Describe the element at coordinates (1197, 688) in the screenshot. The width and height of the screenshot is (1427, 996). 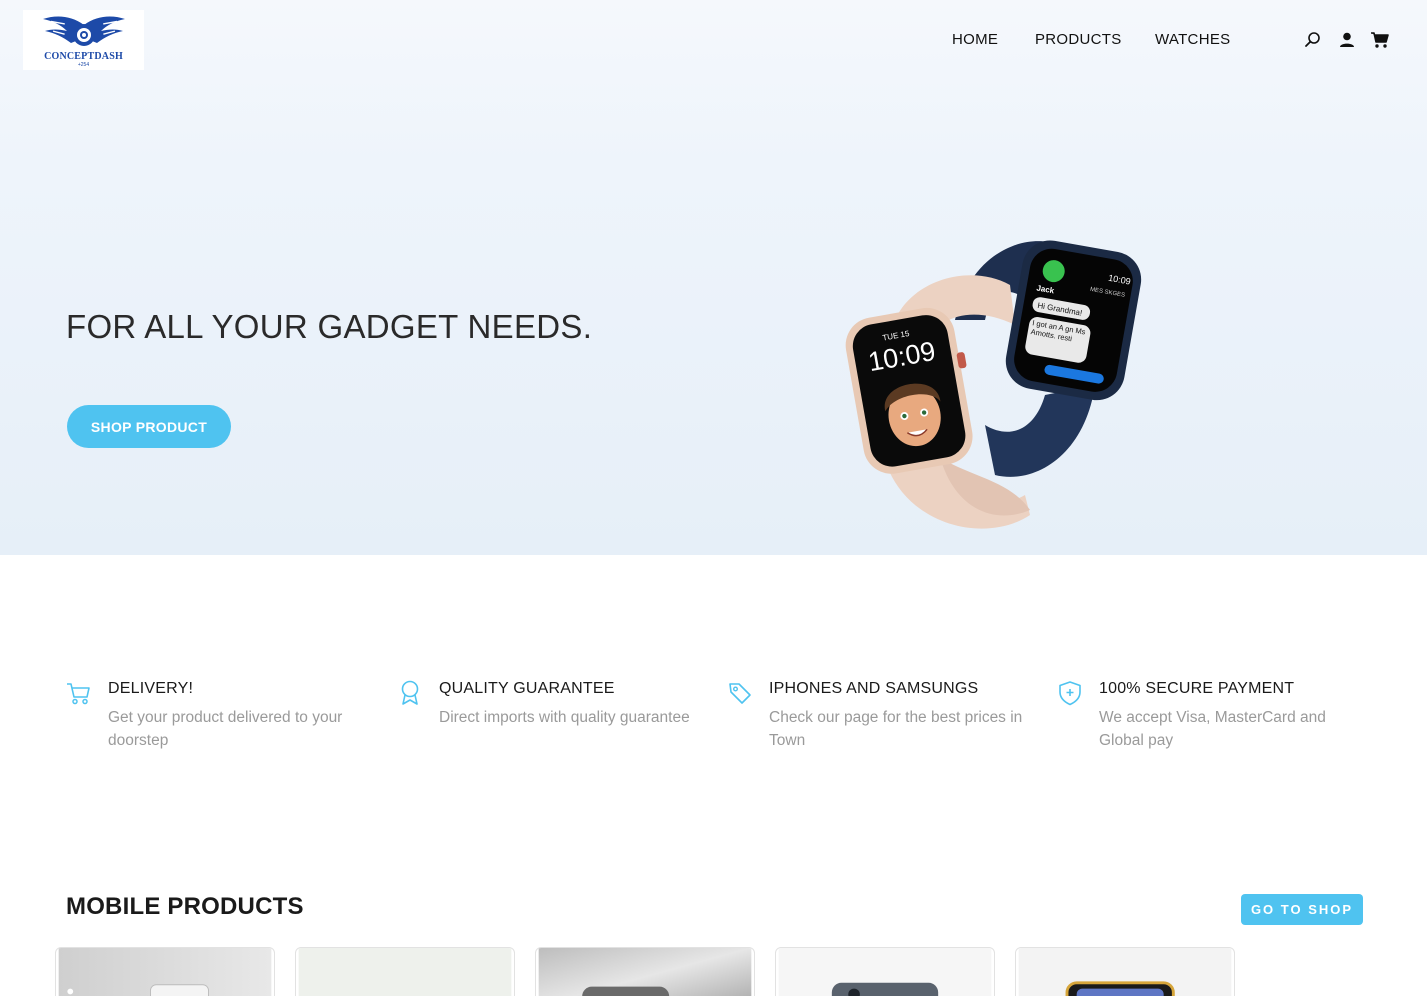
I see `feature-title: 100% SECURE PAYMENT` at that location.